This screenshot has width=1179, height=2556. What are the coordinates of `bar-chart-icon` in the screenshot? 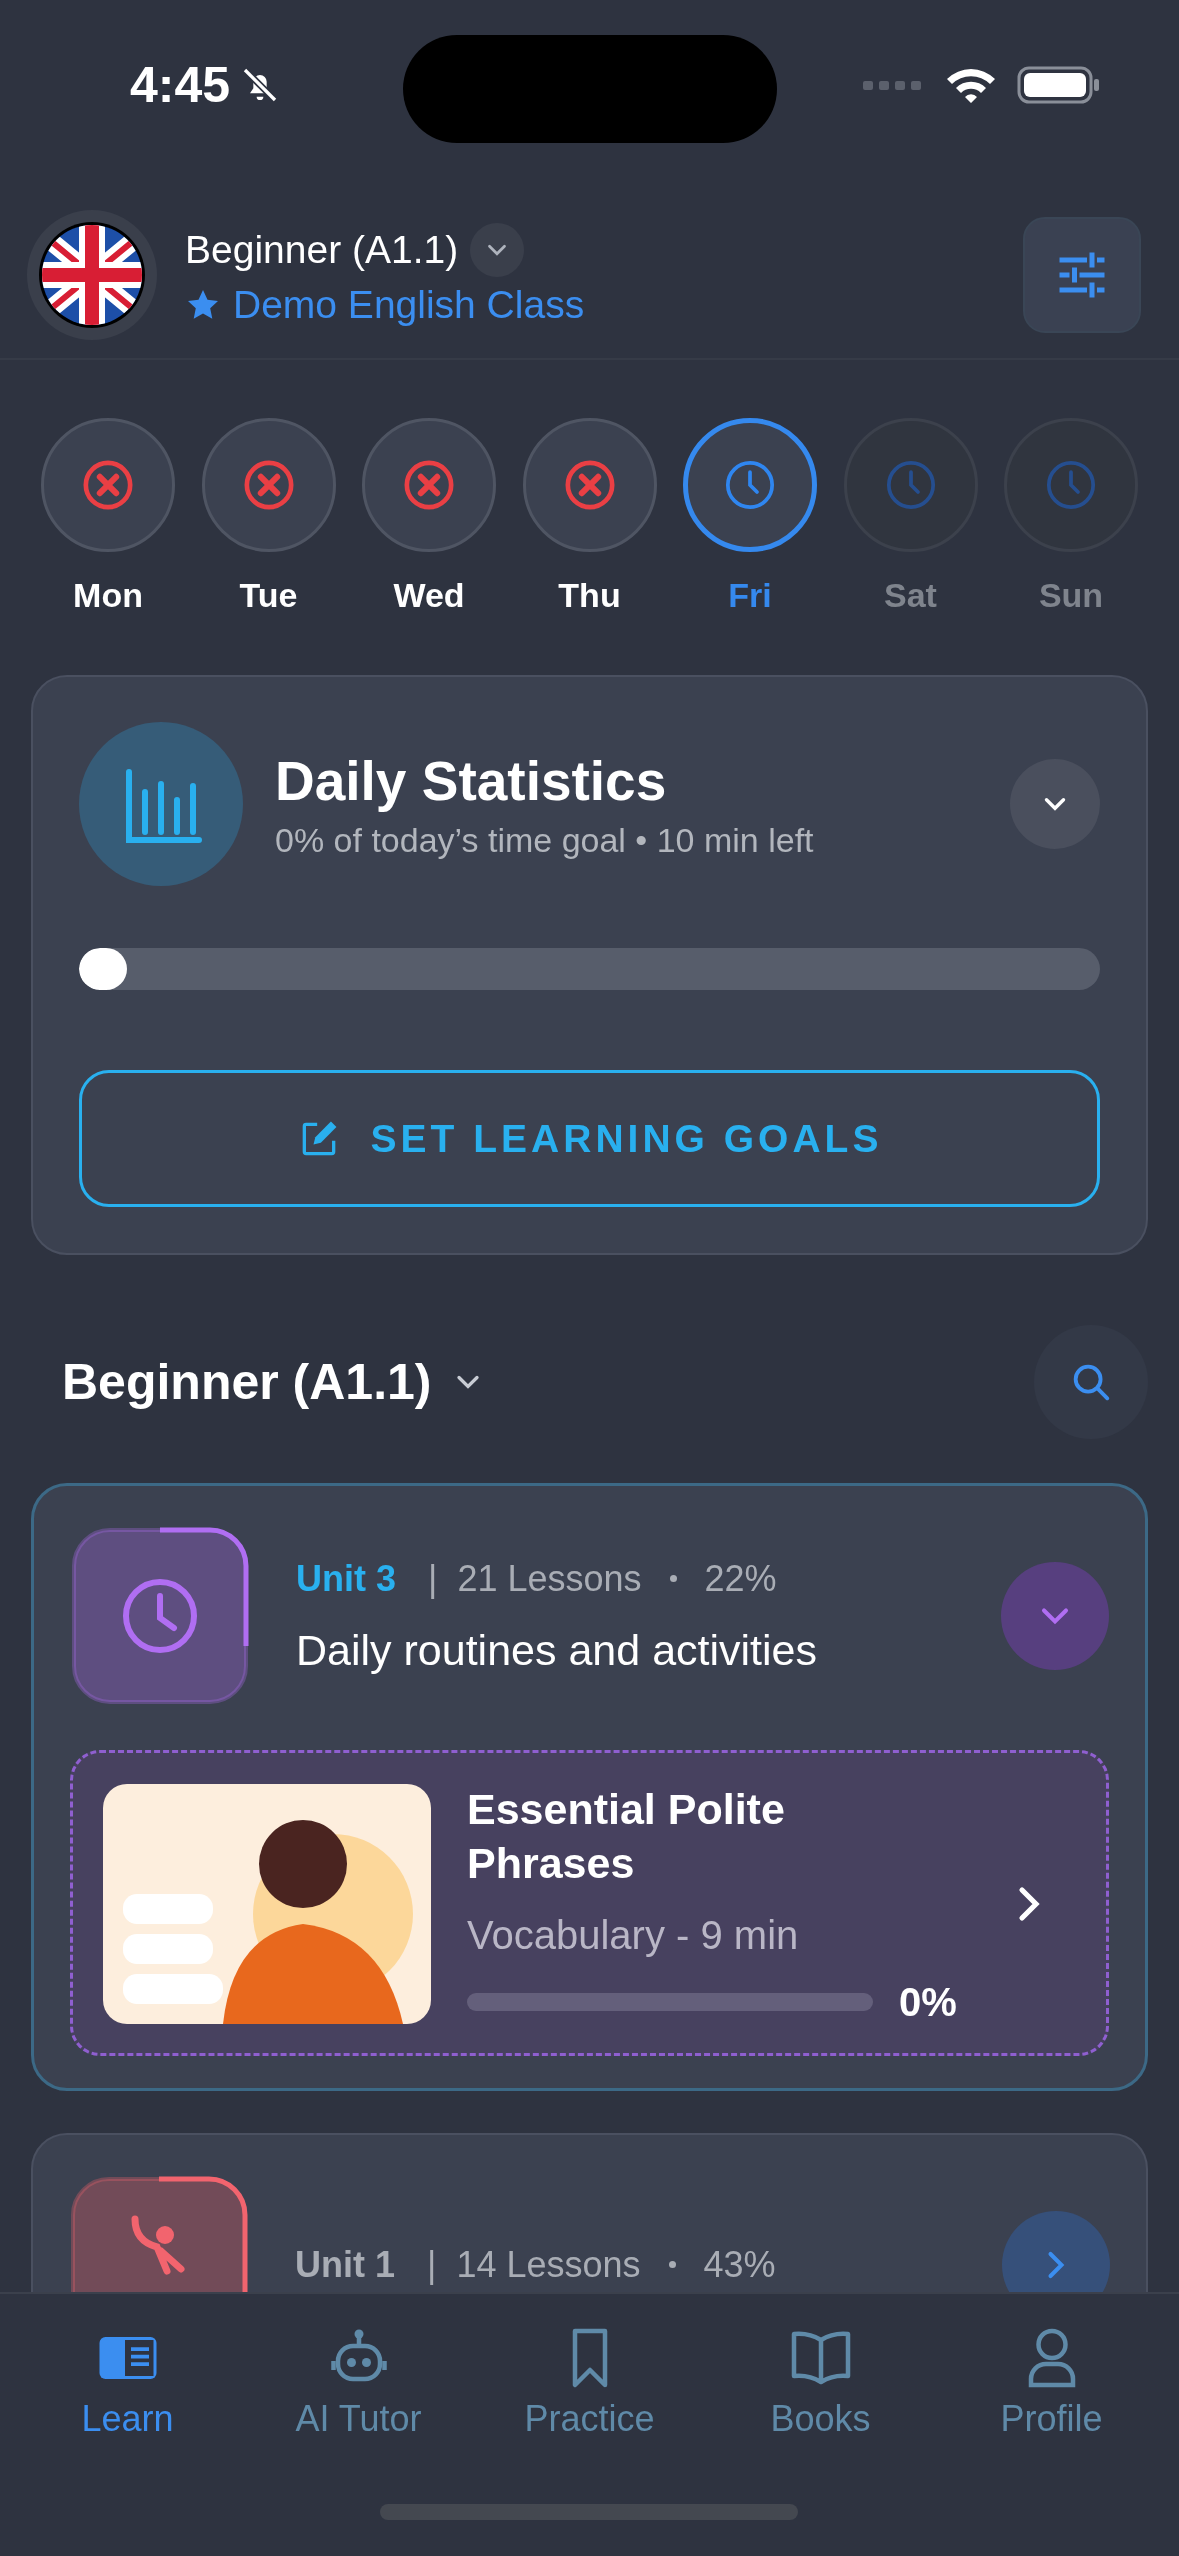 It's located at (161, 804).